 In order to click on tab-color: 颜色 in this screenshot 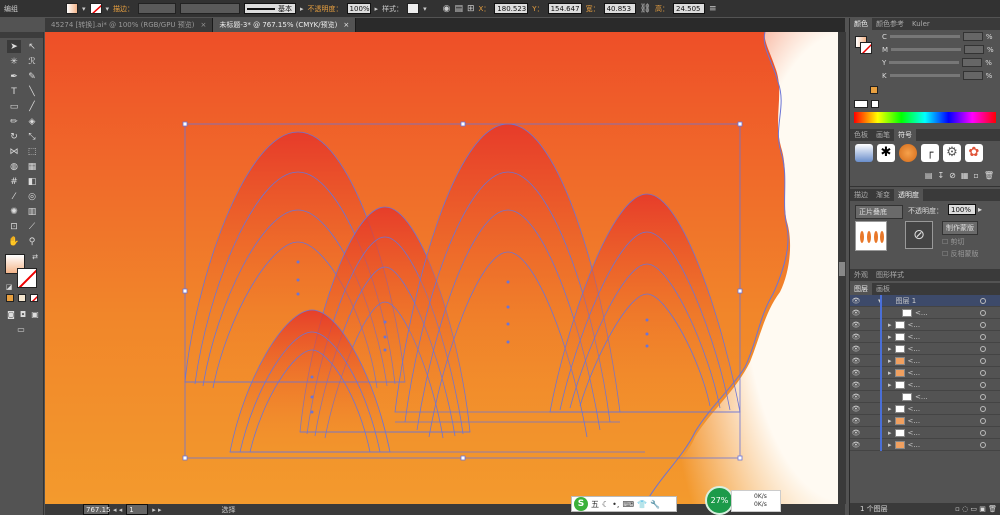, I will do `click(861, 24)`.